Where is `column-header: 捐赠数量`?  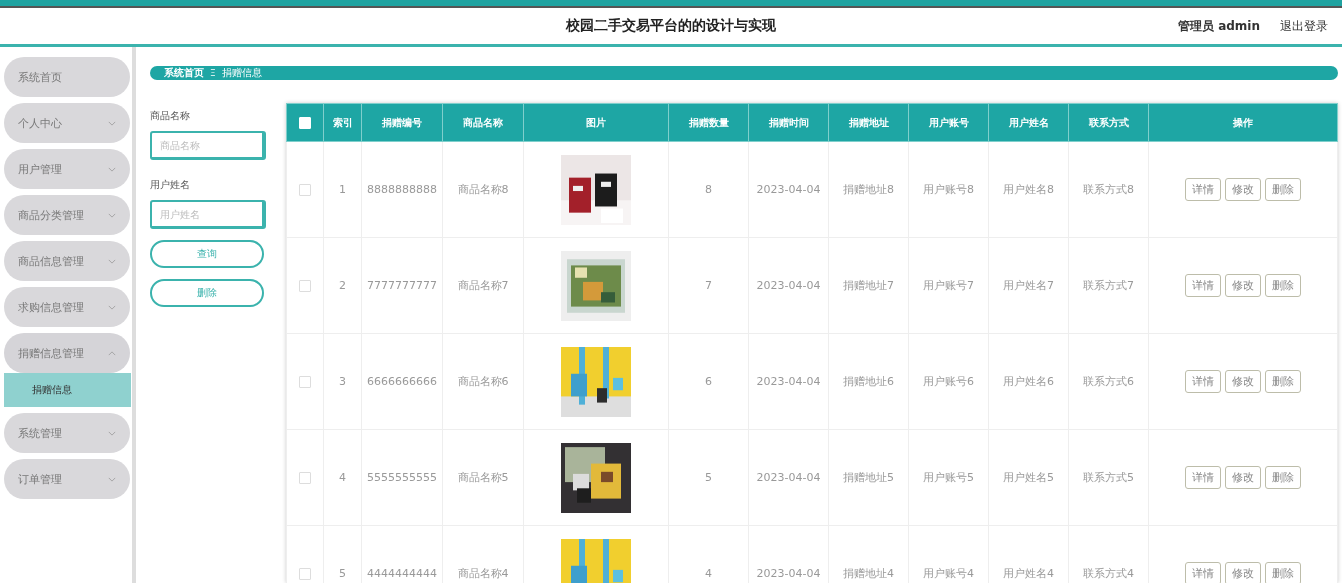 column-header: 捐赠数量 is located at coordinates (708, 122).